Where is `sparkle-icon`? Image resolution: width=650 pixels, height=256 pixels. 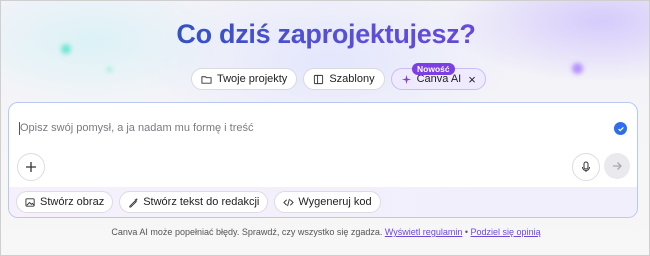 sparkle-icon is located at coordinates (406, 79).